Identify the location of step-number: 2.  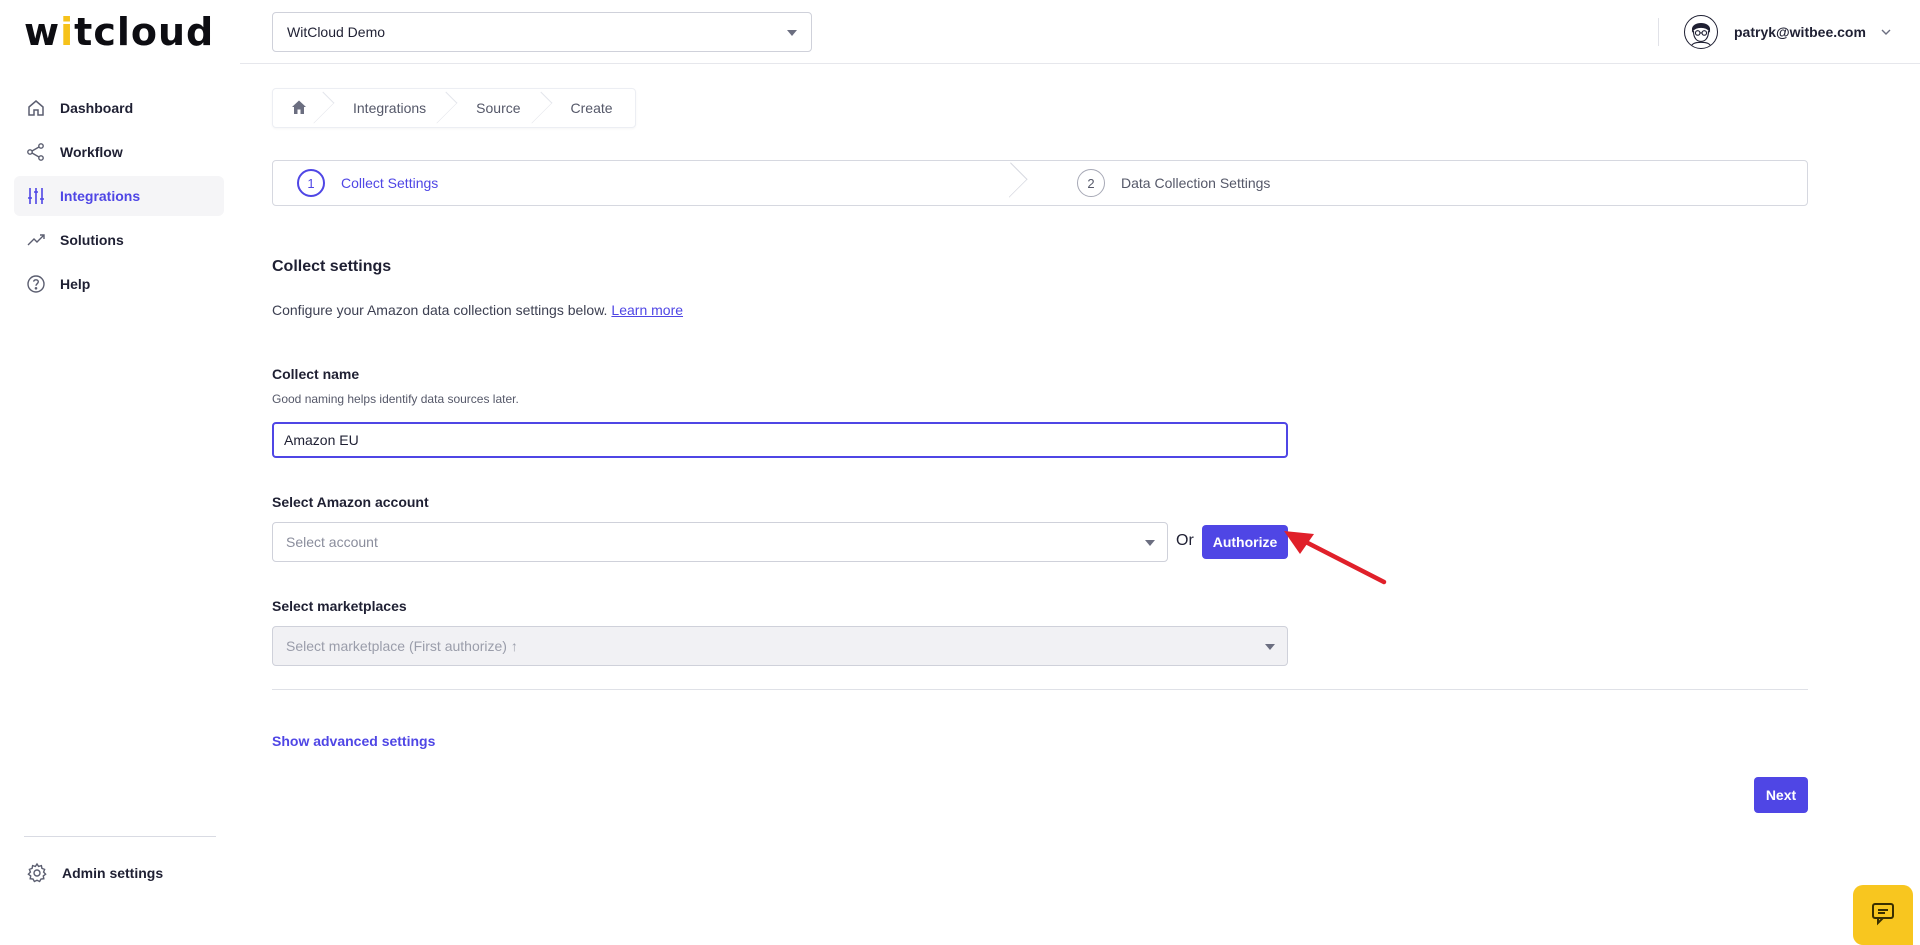
(1091, 183).